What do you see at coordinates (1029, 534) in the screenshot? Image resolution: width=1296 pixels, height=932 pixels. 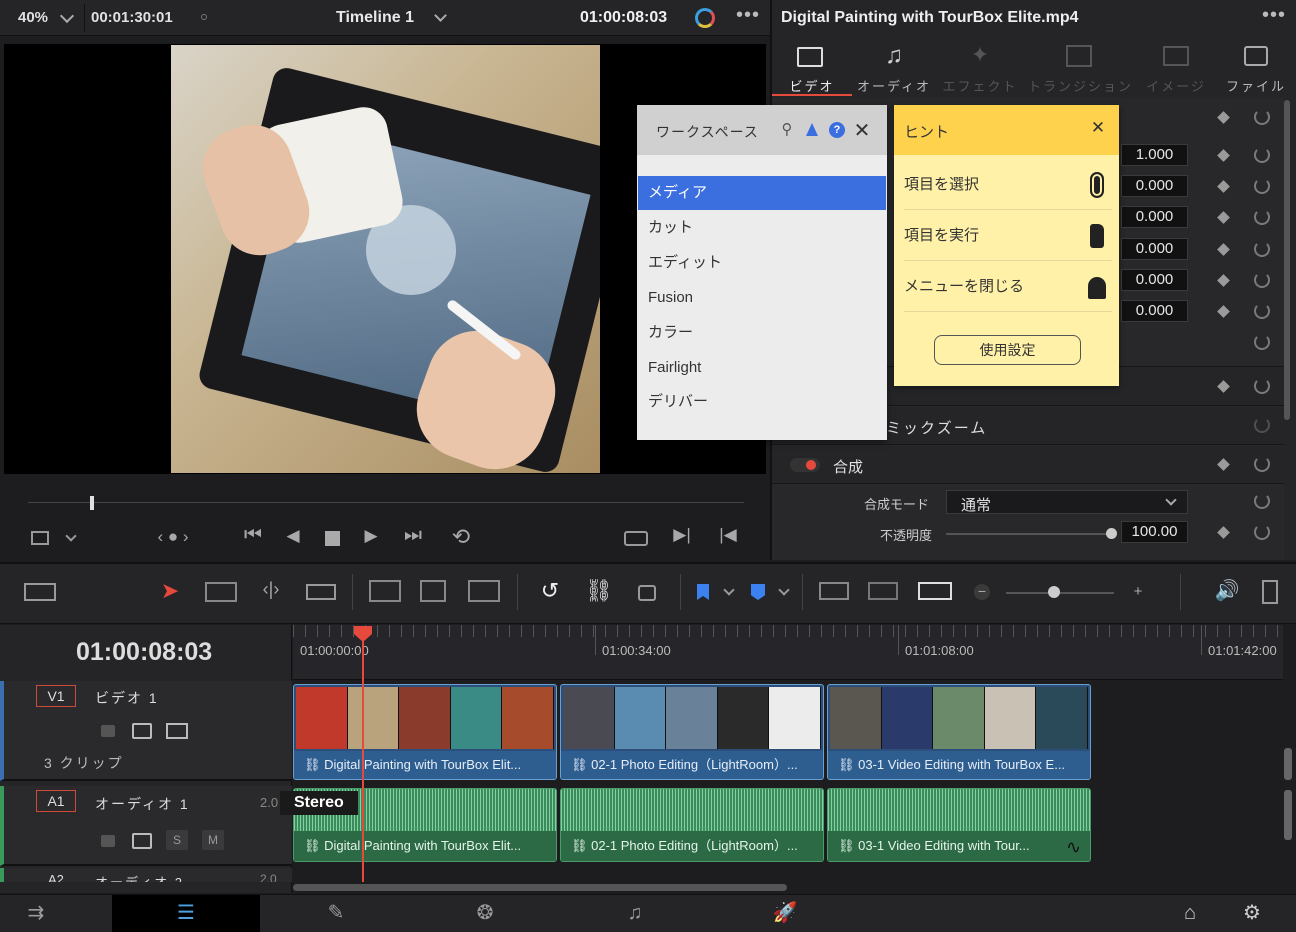 I see `opacity-slider-track` at bounding box center [1029, 534].